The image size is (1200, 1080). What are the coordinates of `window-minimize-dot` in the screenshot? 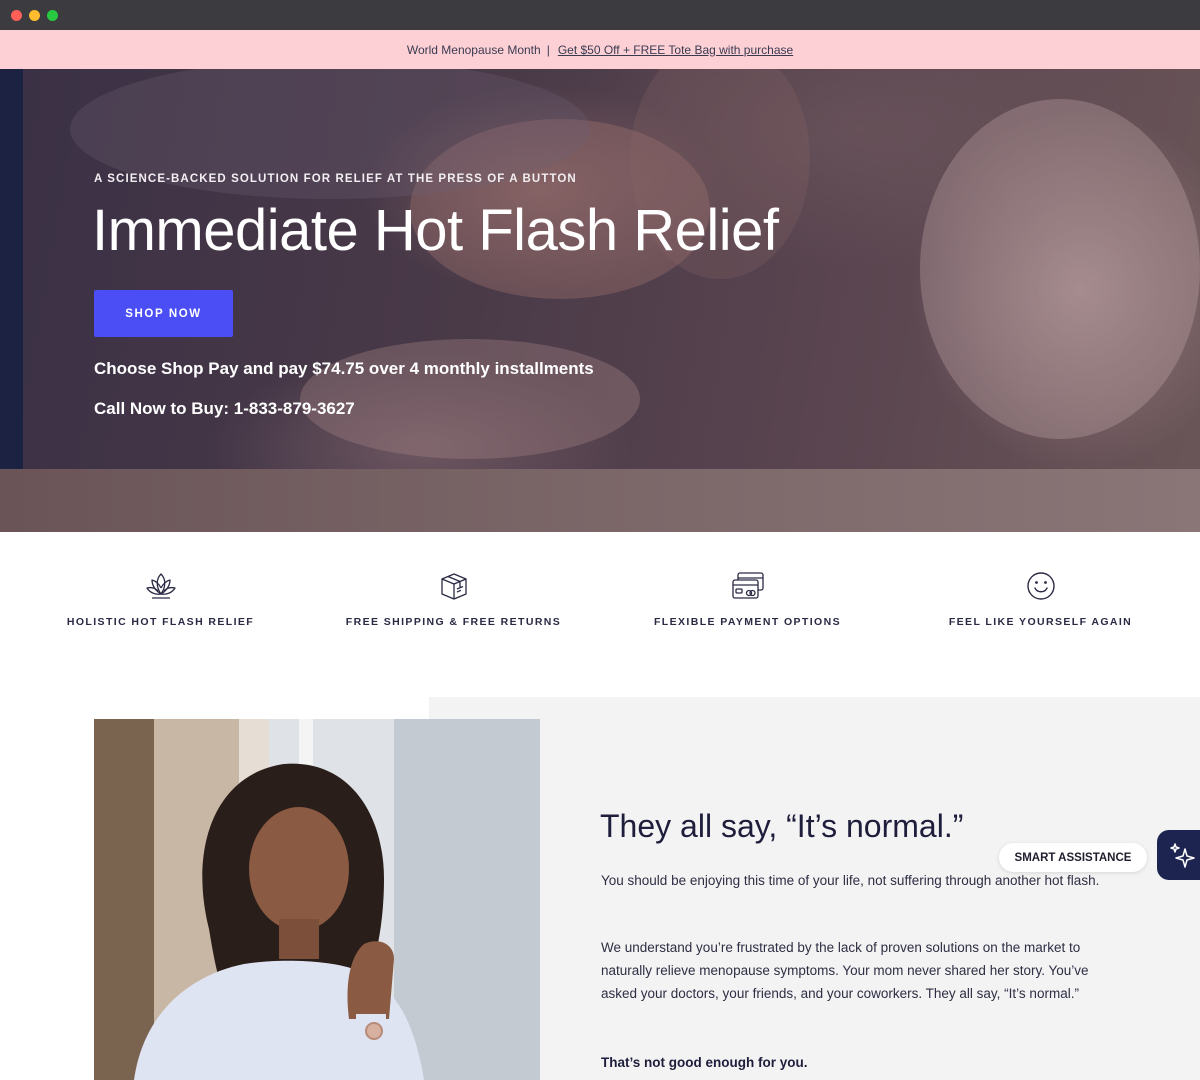 It's located at (34, 15).